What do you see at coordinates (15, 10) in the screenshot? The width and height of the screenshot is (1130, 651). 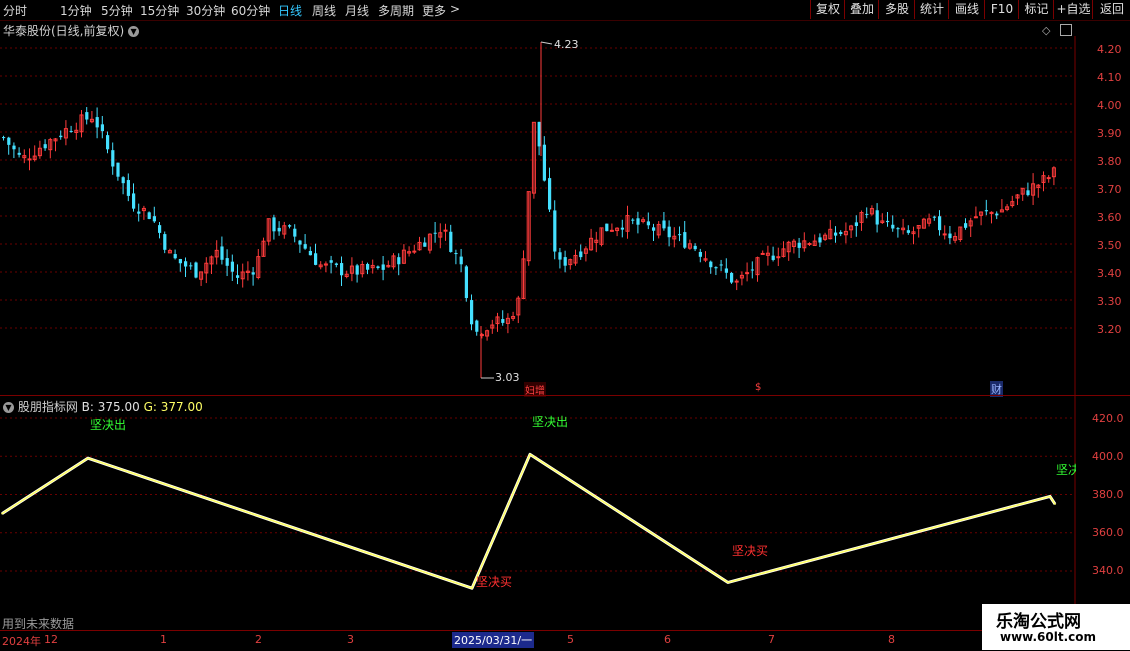 I see `period-tab-intraday: 分时` at bounding box center [15, 10].